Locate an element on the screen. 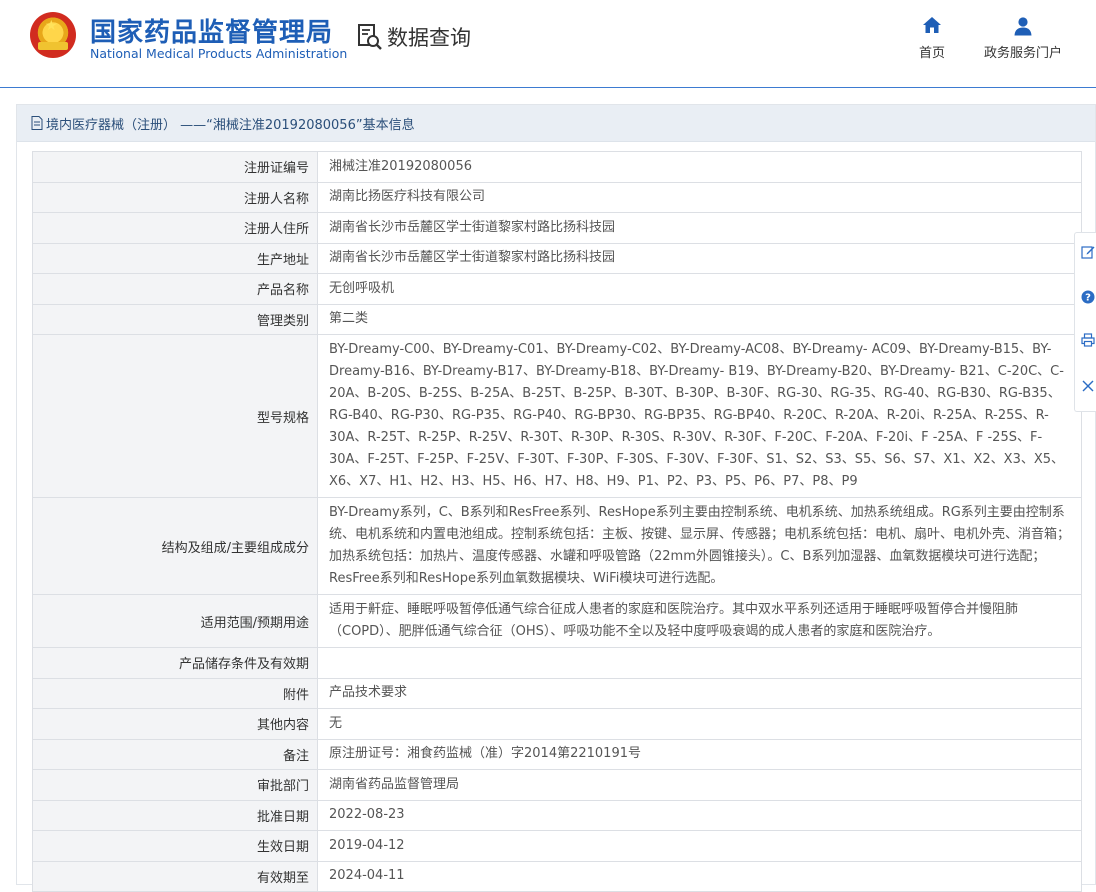 The image size is (1096, 892). table-row: 审批部门 湖南省药品监督管理局 is located at coordinates (557, 785).